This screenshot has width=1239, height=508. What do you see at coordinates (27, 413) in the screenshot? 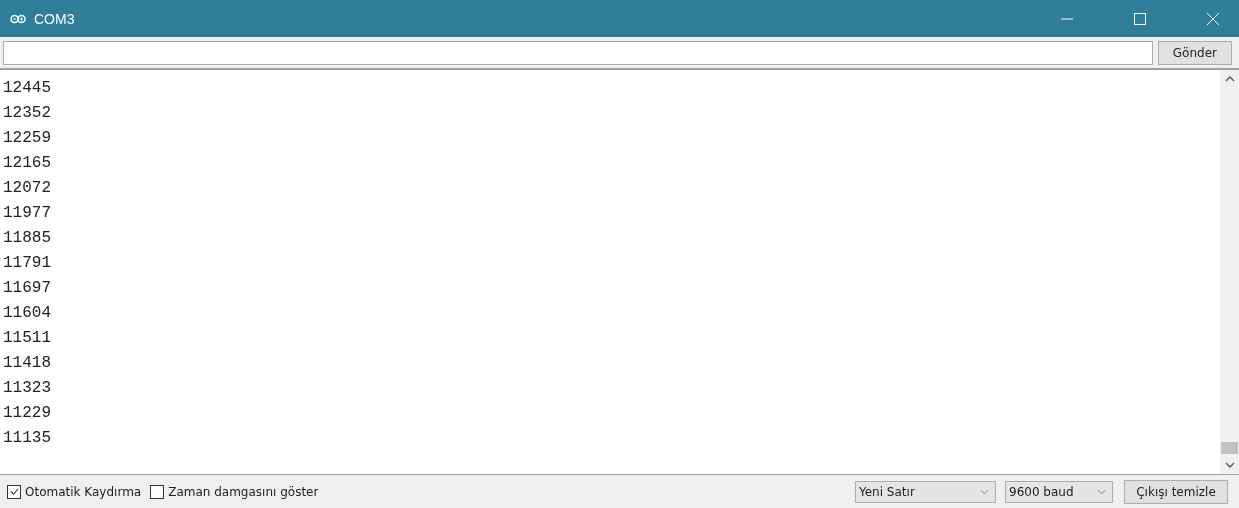
I see `output-line: 11229` at bounding box center [27, 413].